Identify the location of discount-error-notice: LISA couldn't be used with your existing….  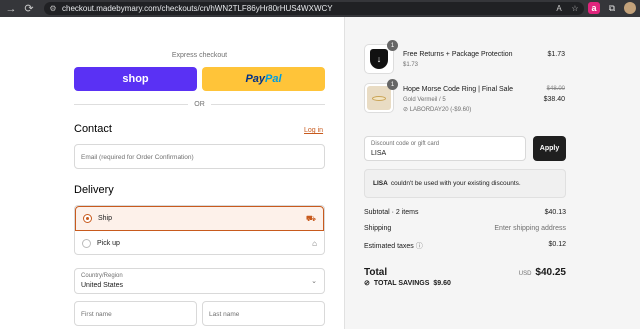
(465, 183).